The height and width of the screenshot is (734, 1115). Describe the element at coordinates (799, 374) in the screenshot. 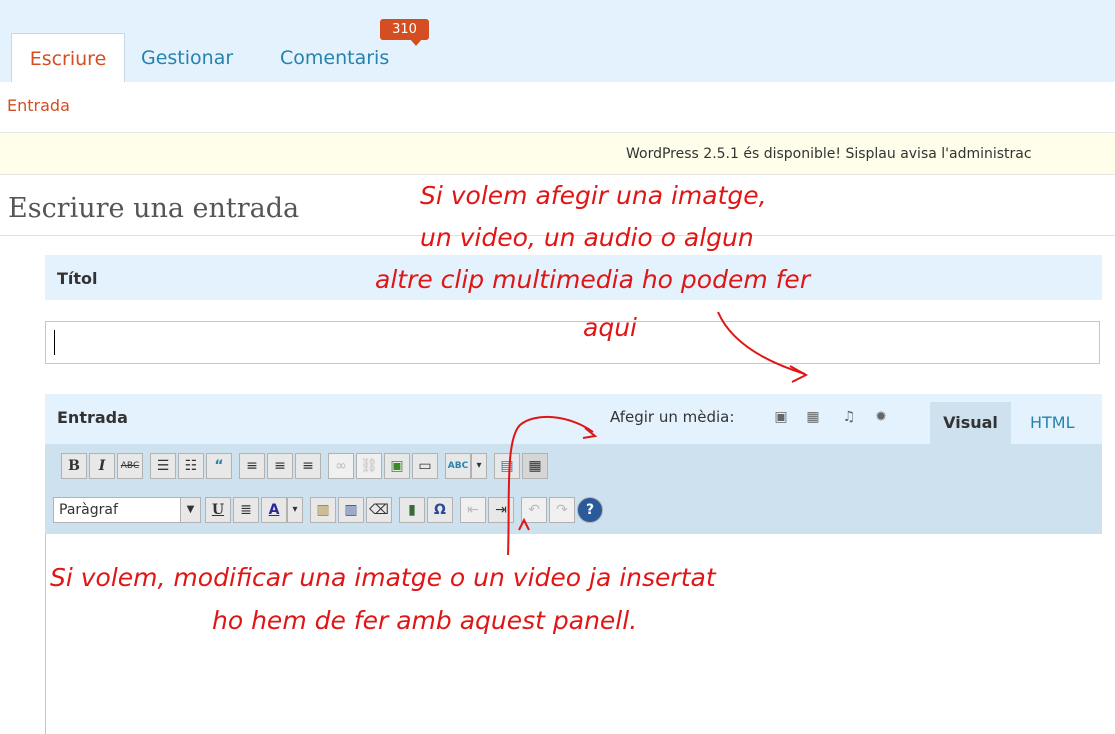

I see `arrow-head-media` at that location.